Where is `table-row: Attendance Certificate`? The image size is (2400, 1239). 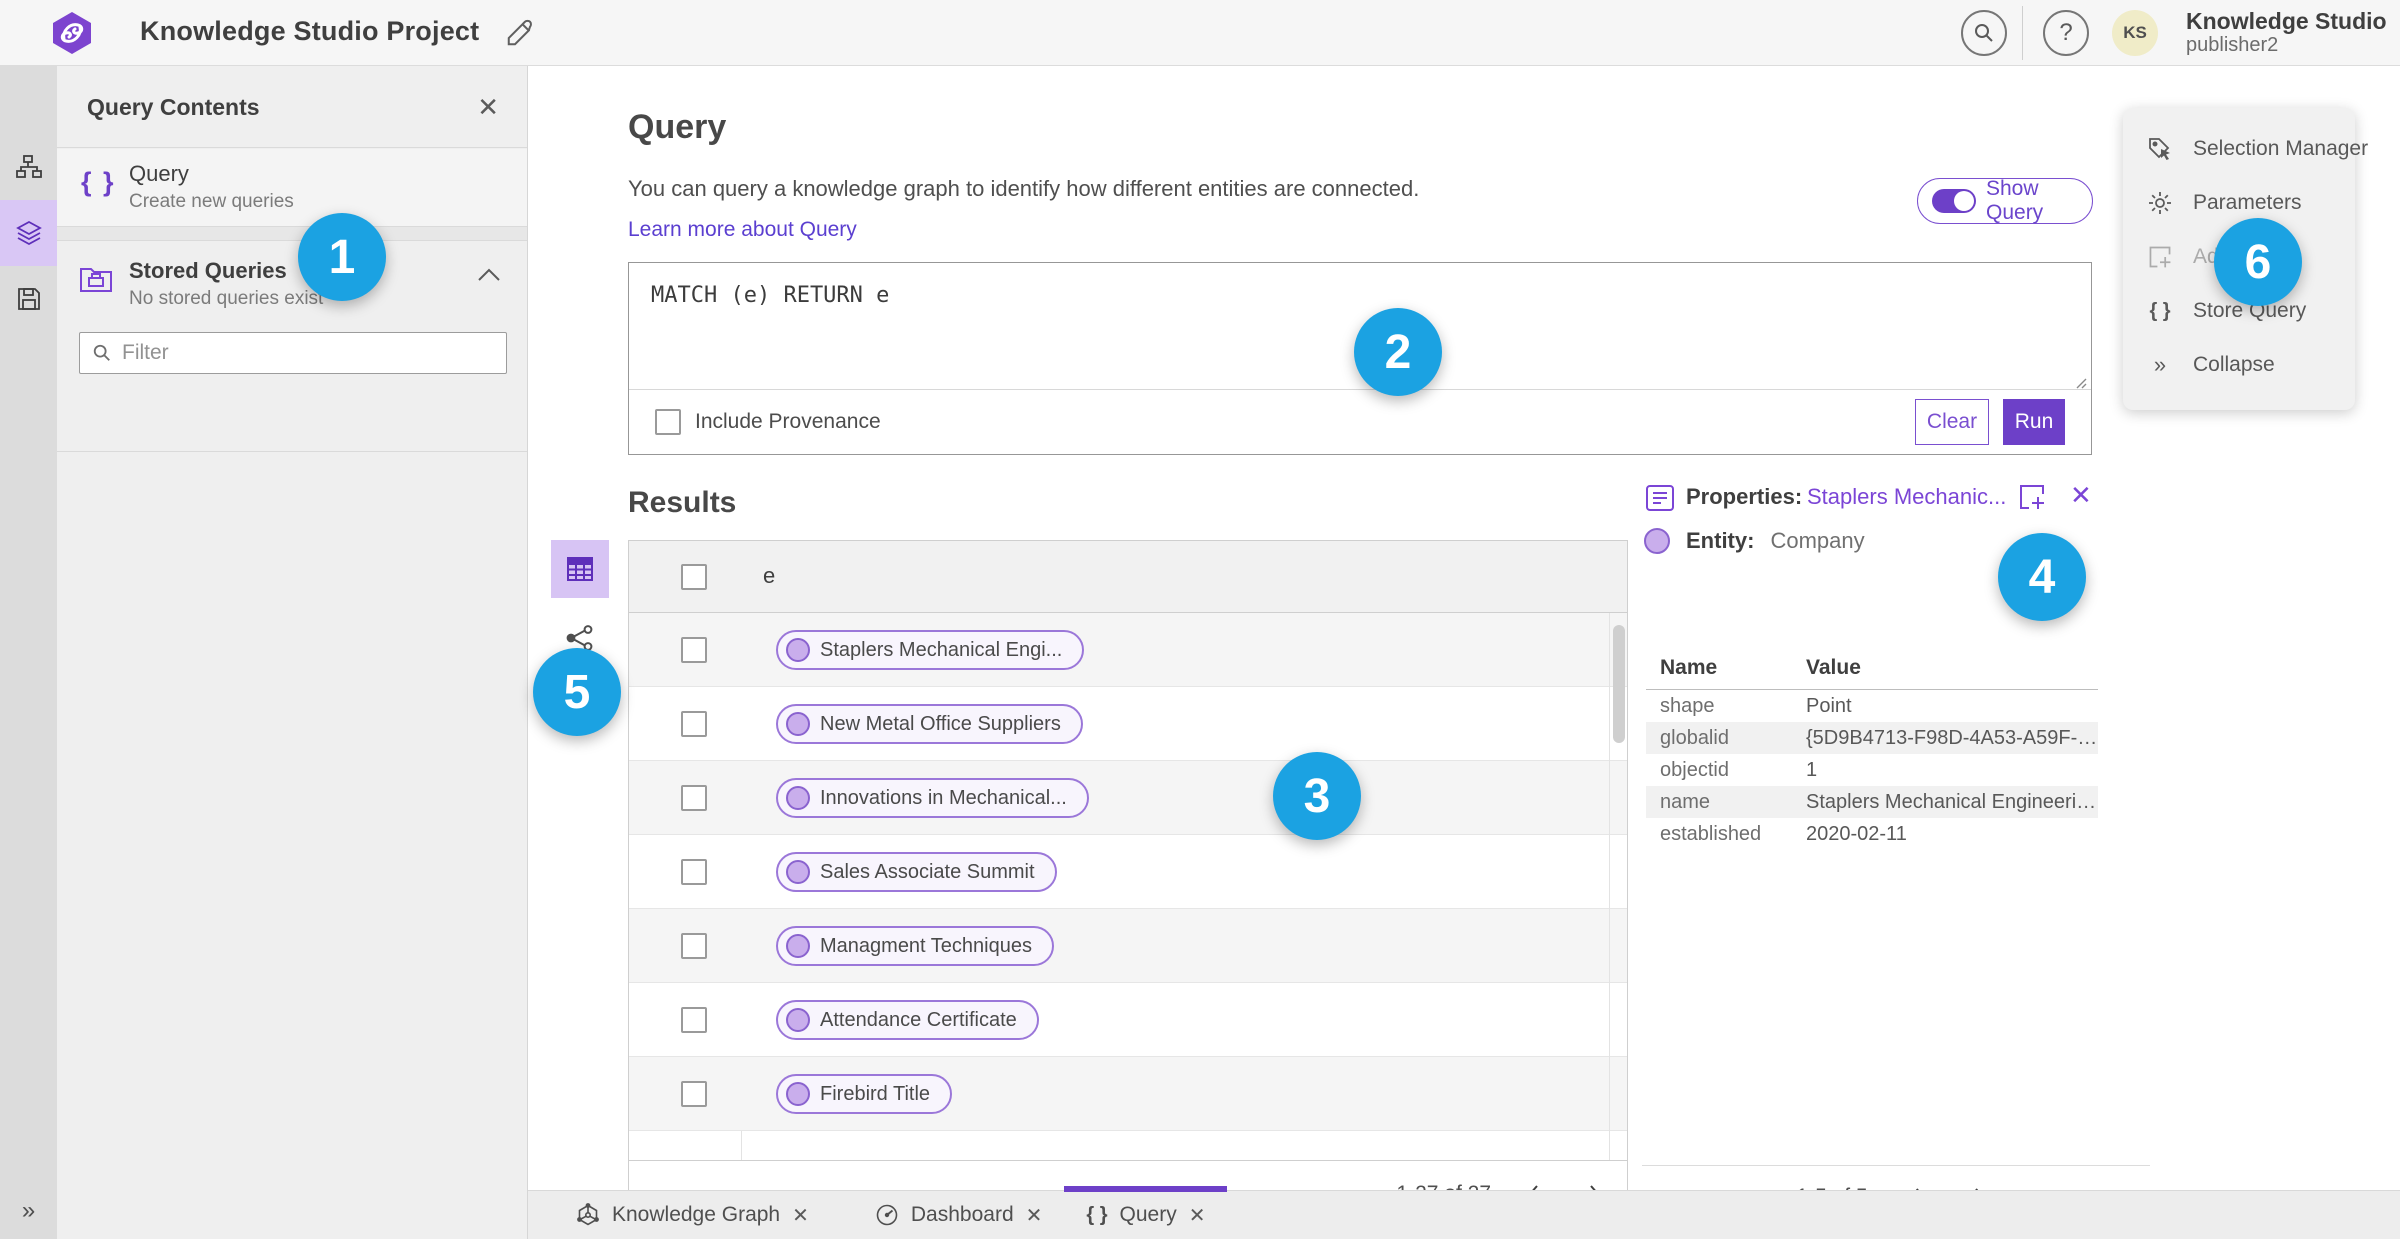
table-row: Attendance Certificate is located at coordinates (1128, 1020).